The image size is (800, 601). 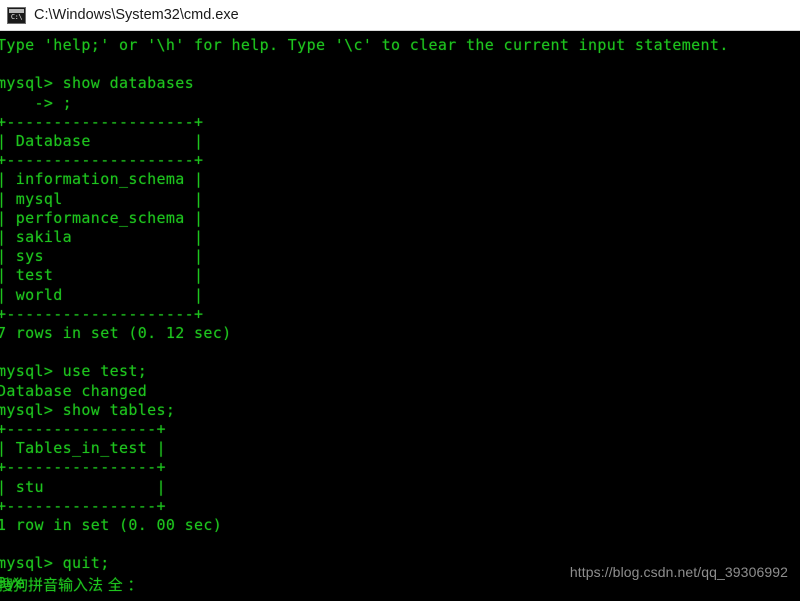 What do you see at coordinates (136, 14) in the screenshot?
I see `window-title: C:\Windows\System32\cmd.exe` at bounding box center [136, 14].